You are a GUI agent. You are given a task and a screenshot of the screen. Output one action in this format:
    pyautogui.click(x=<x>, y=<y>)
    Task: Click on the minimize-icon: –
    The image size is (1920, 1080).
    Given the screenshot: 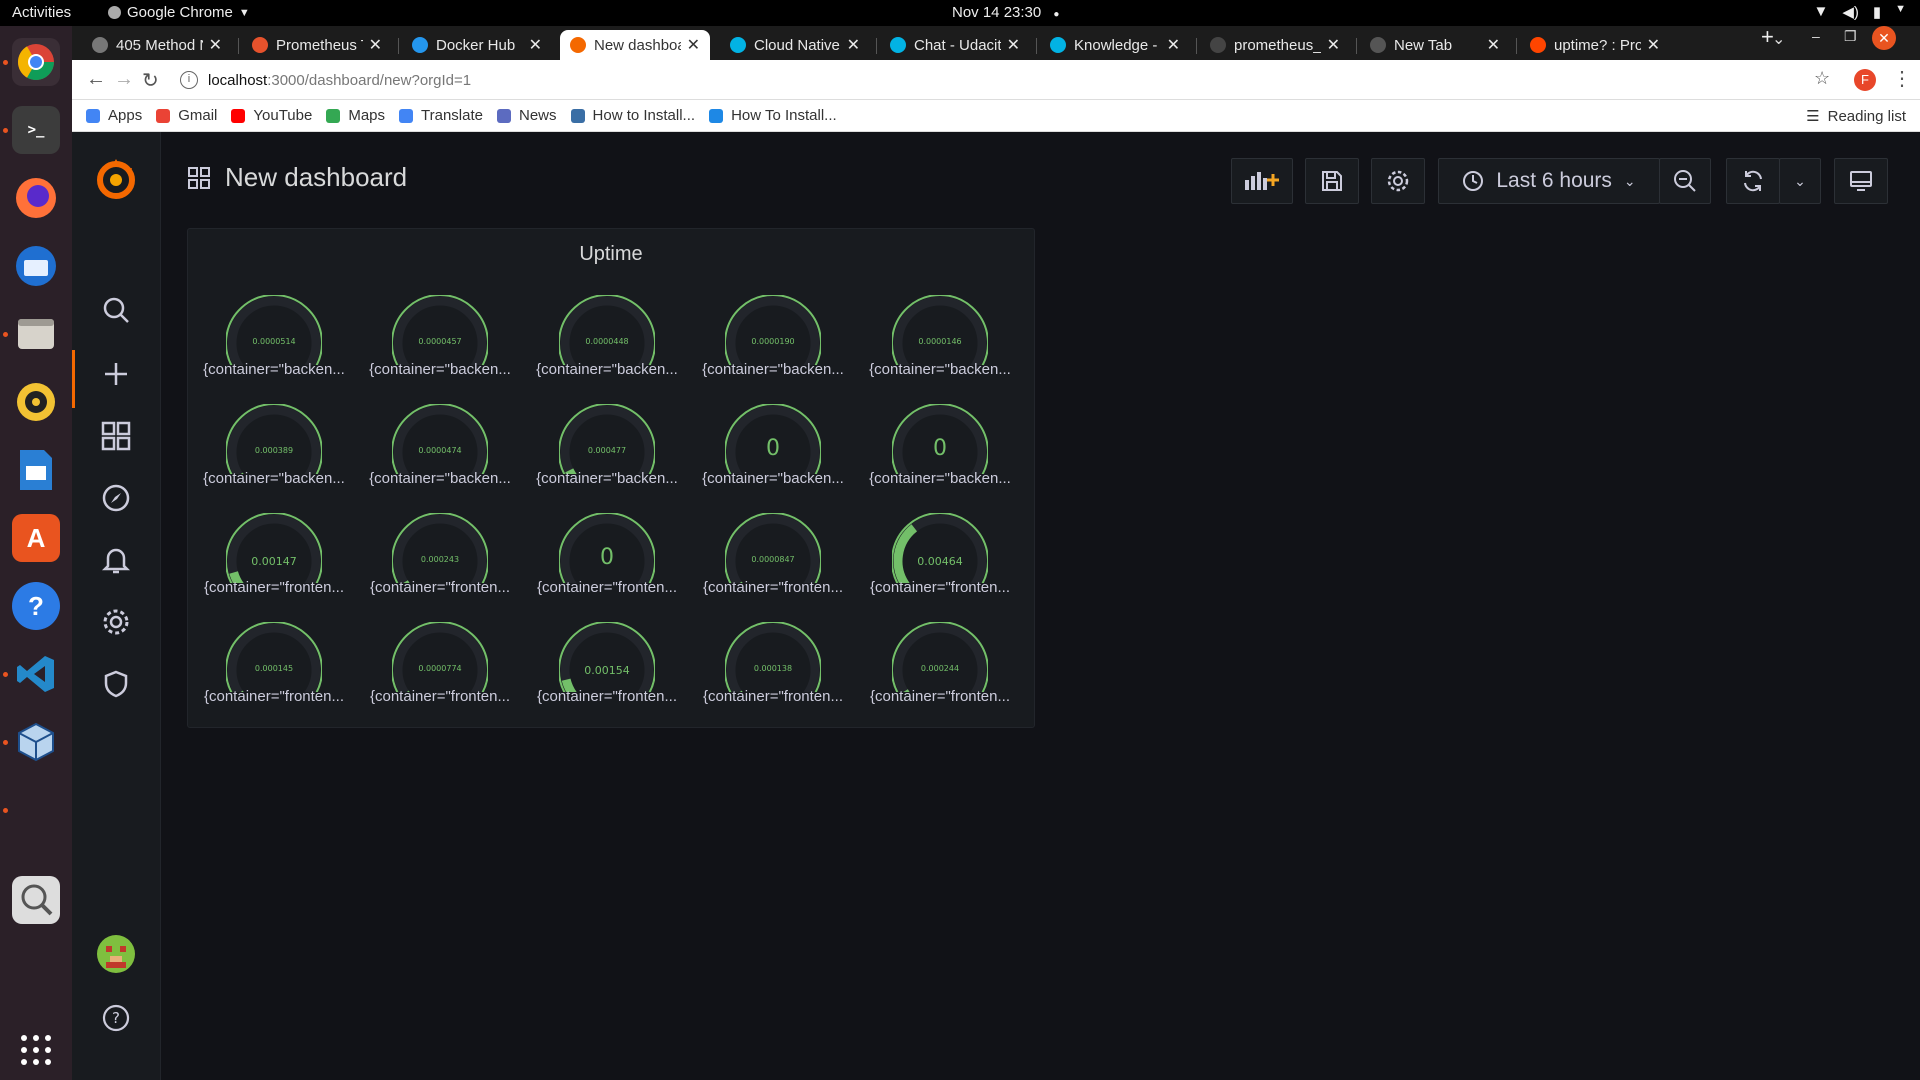 What is the action you would take?
    pyautogui.click(x=1816, y=36)
    